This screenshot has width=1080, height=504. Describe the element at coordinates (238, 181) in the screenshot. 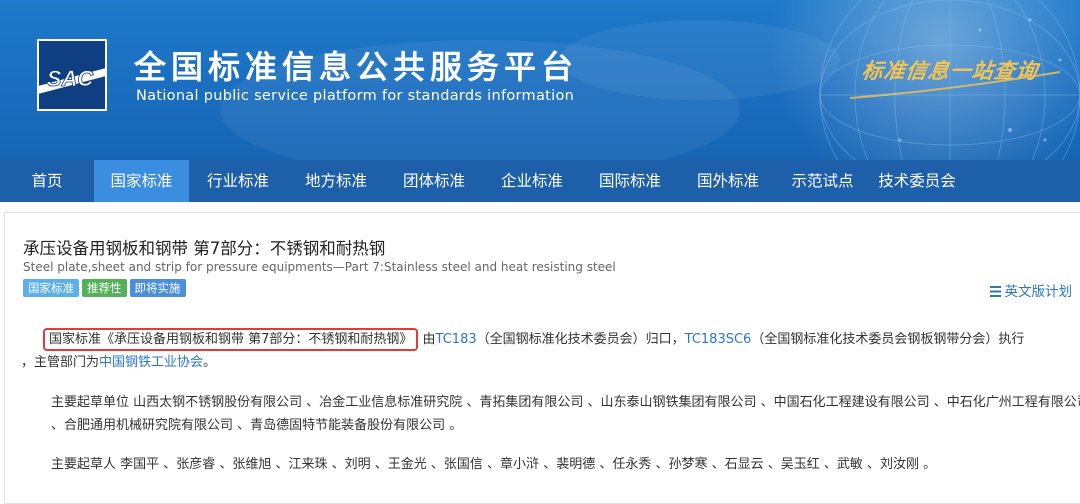

I see `nav-item-industry-standards: 行业标准` at that location.